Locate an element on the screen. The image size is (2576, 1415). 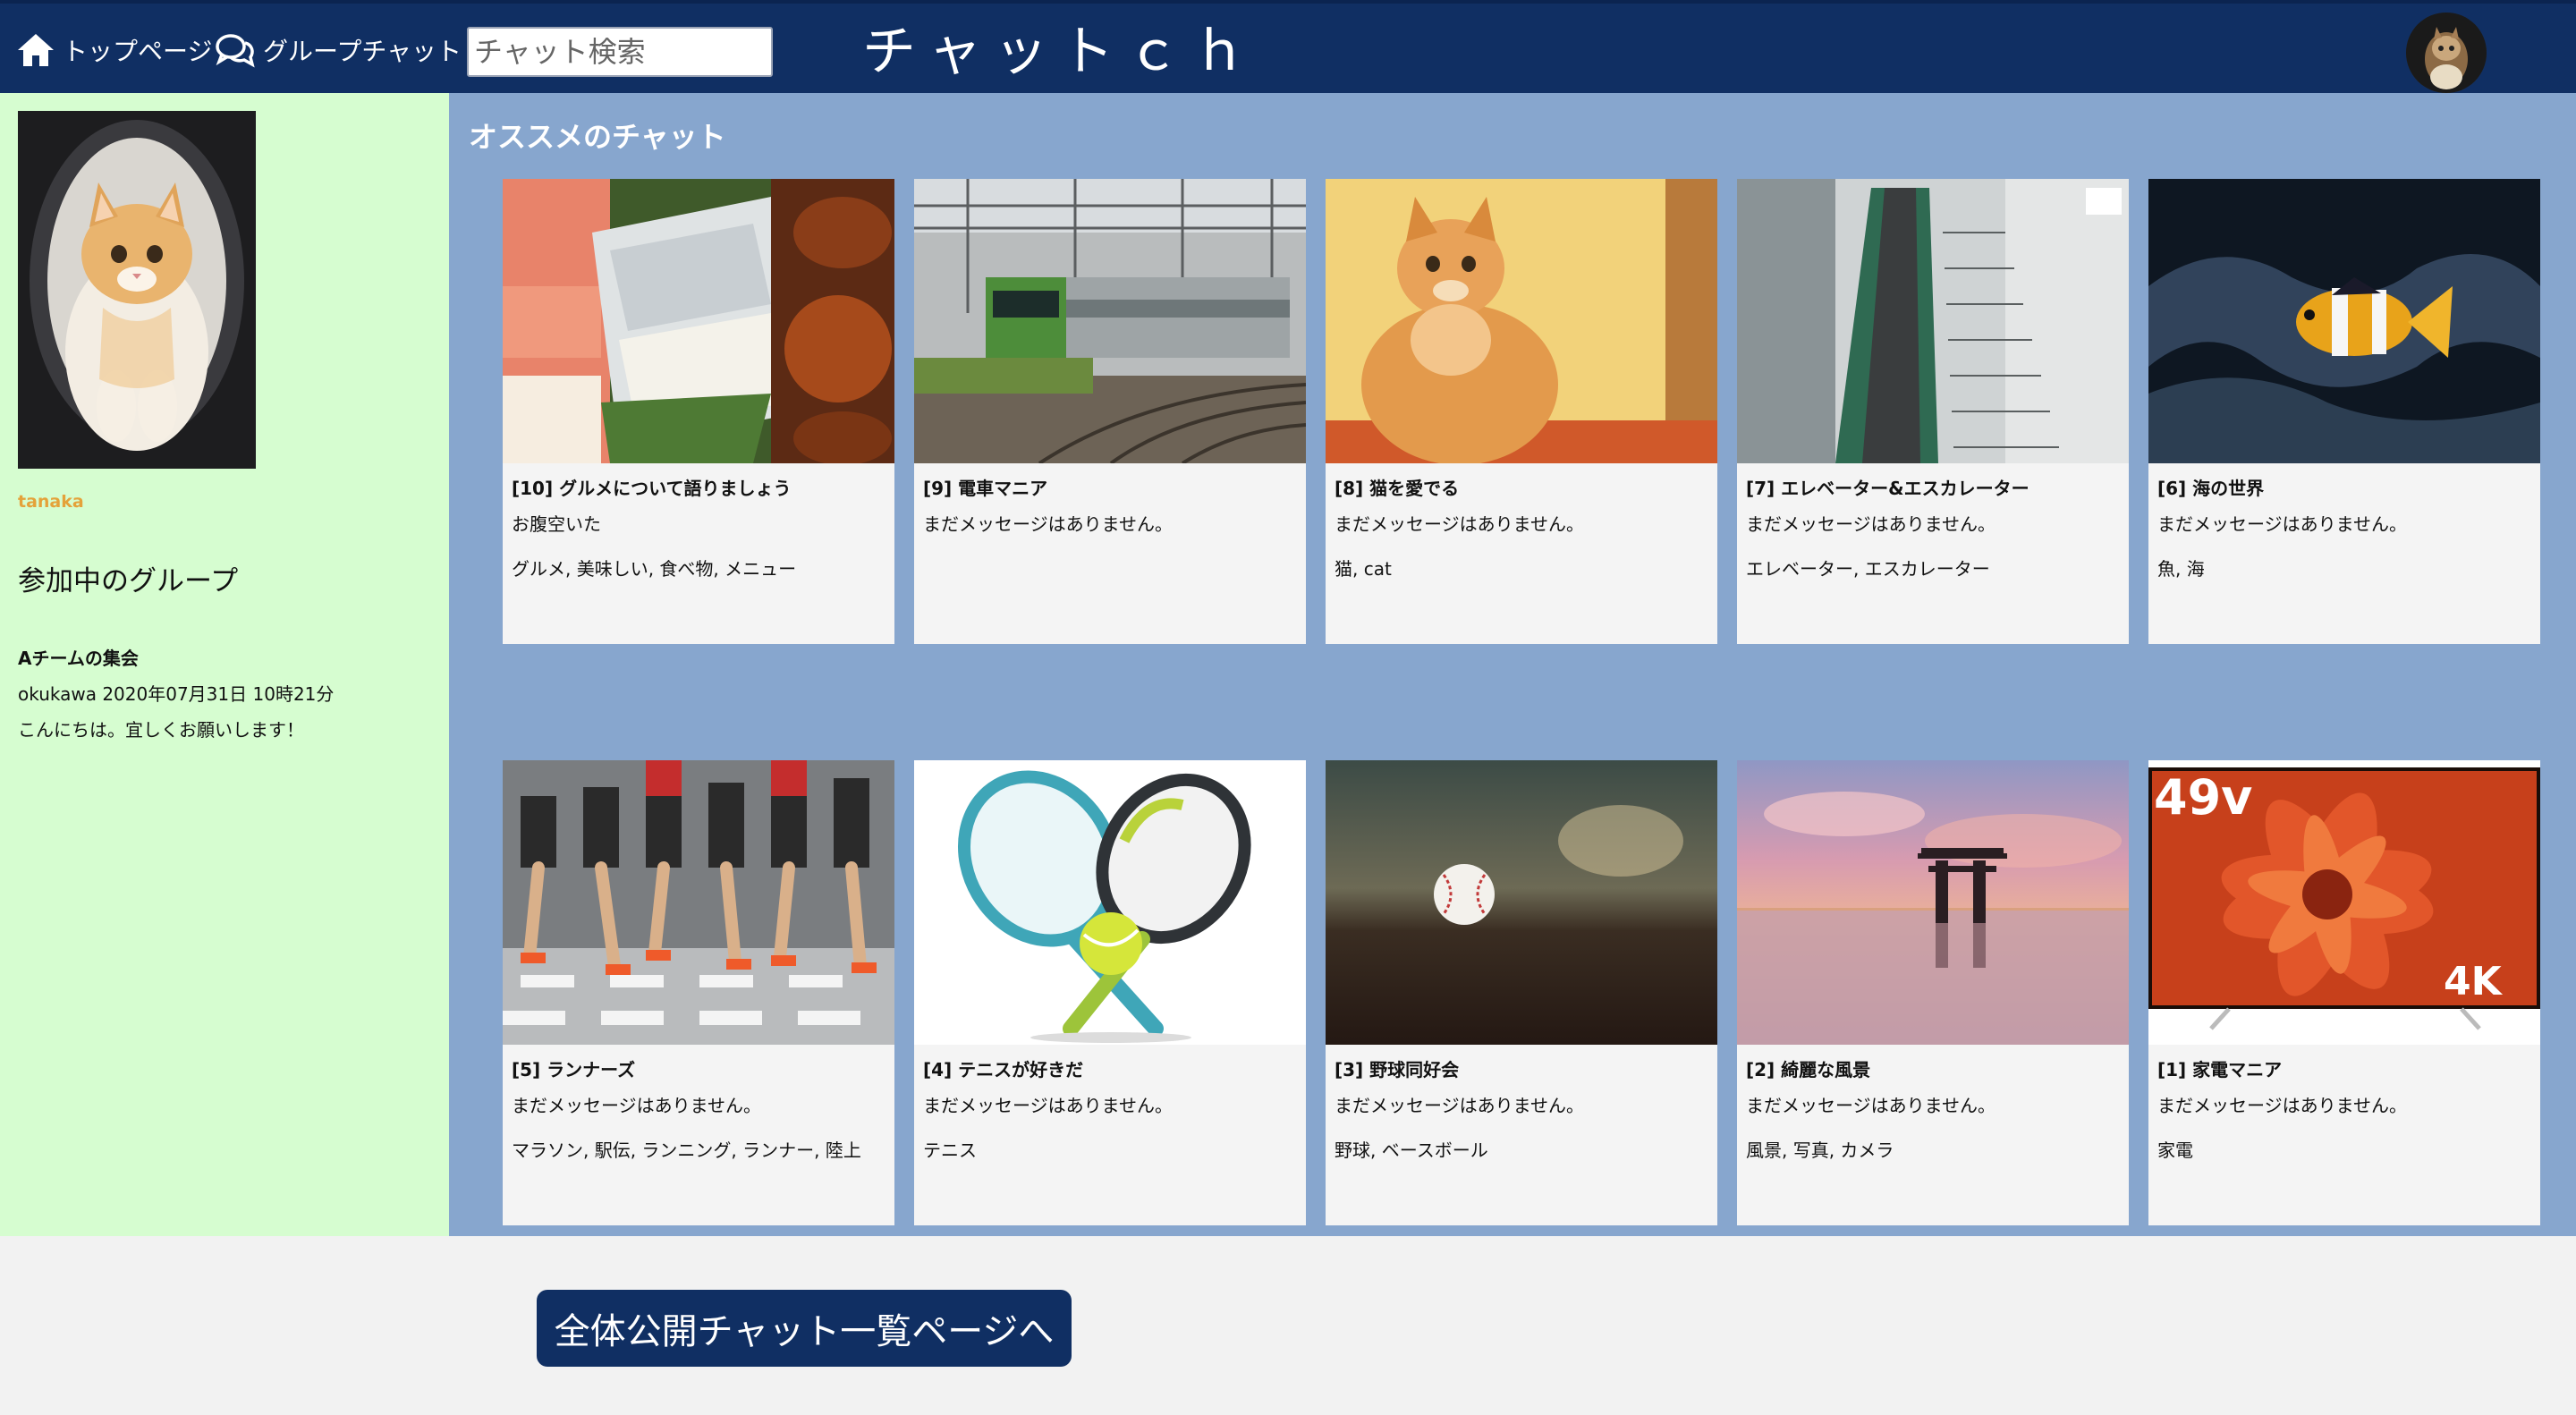
train-image is located at coordinates (1110, 321).